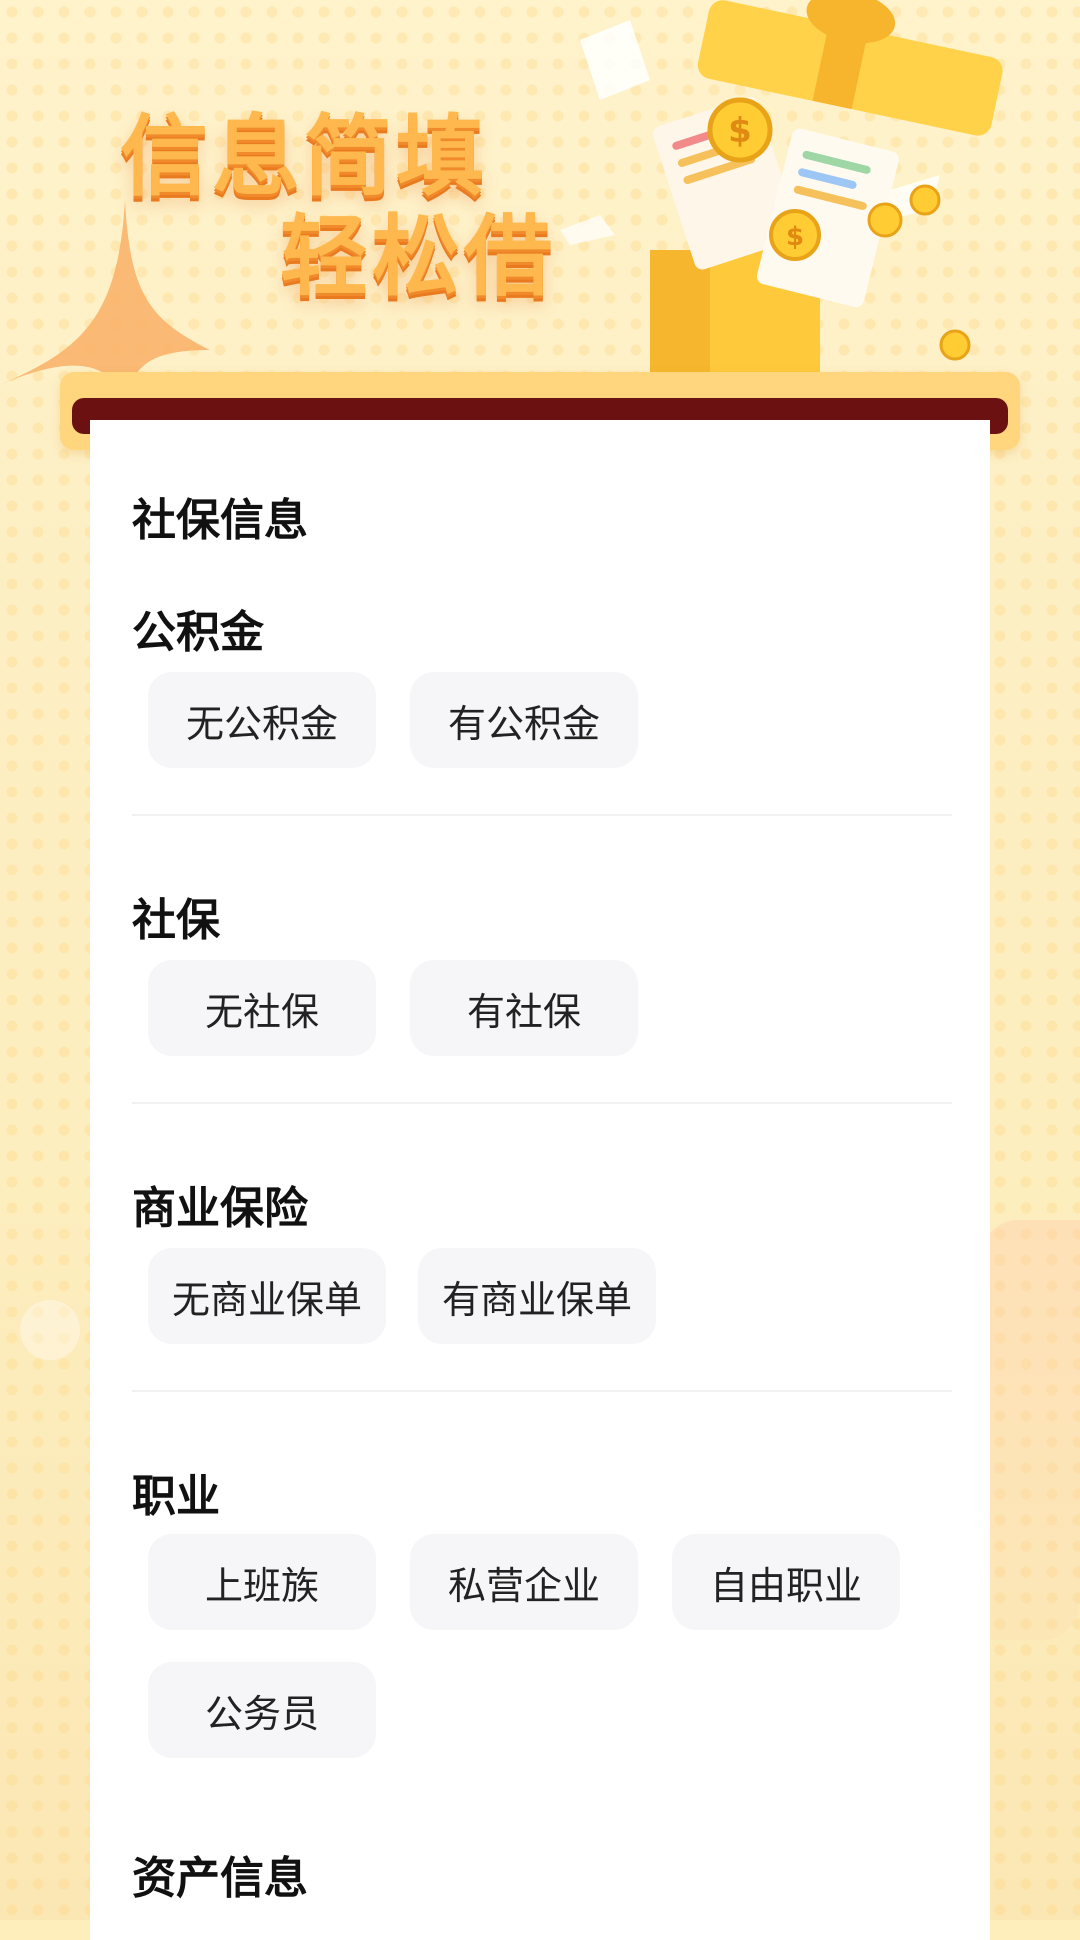 This screenshot has width=1080, height=1940. What do you see at coordinates (262, 1008) in the screenshot?
I see `option-no-social-insurance: 无社保` at bounding box center [262, 1008].